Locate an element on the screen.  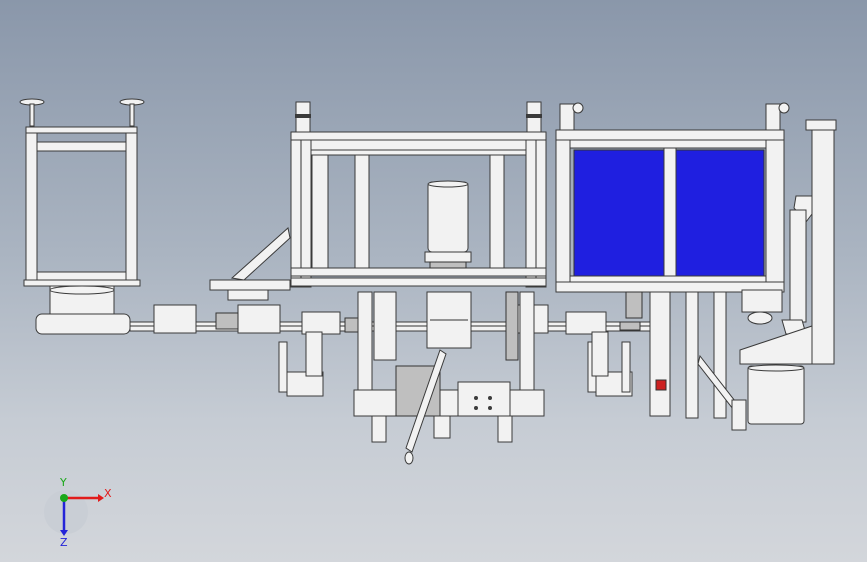
x-axis-label: X is located at coordinates (108, 493).